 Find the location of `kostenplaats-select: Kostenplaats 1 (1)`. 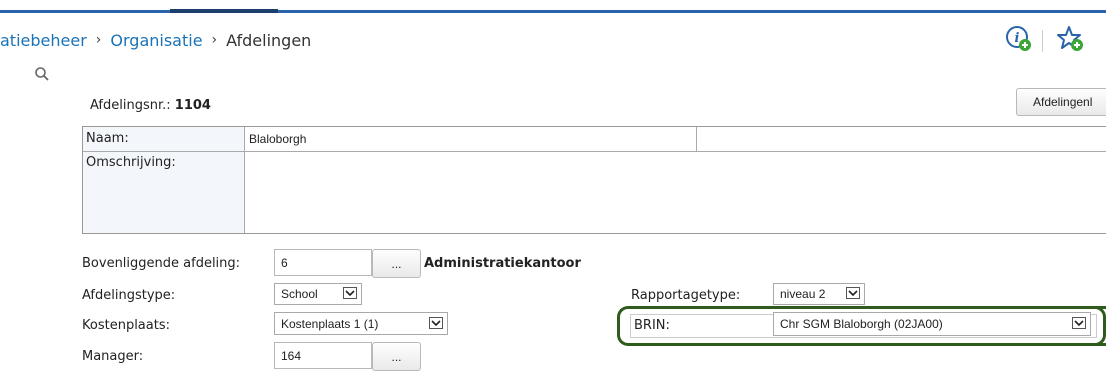

kostenplaats-select: Kostenplaats 1 (1) is located at coordinates (361, 323).